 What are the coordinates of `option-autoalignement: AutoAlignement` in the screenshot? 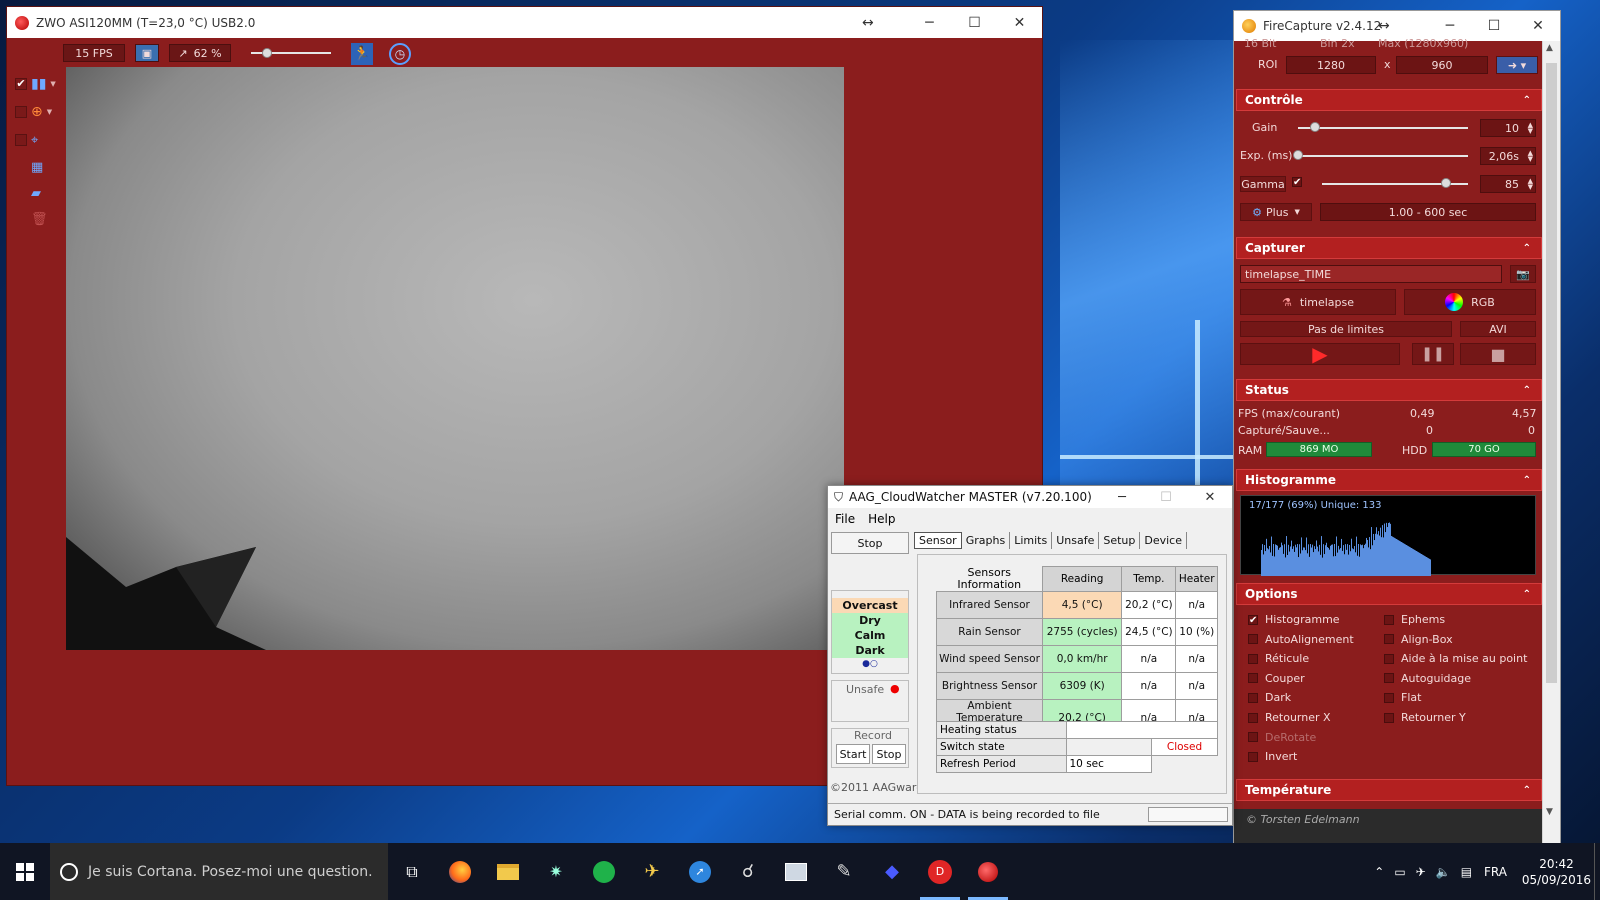 It's located at (1301, 639).